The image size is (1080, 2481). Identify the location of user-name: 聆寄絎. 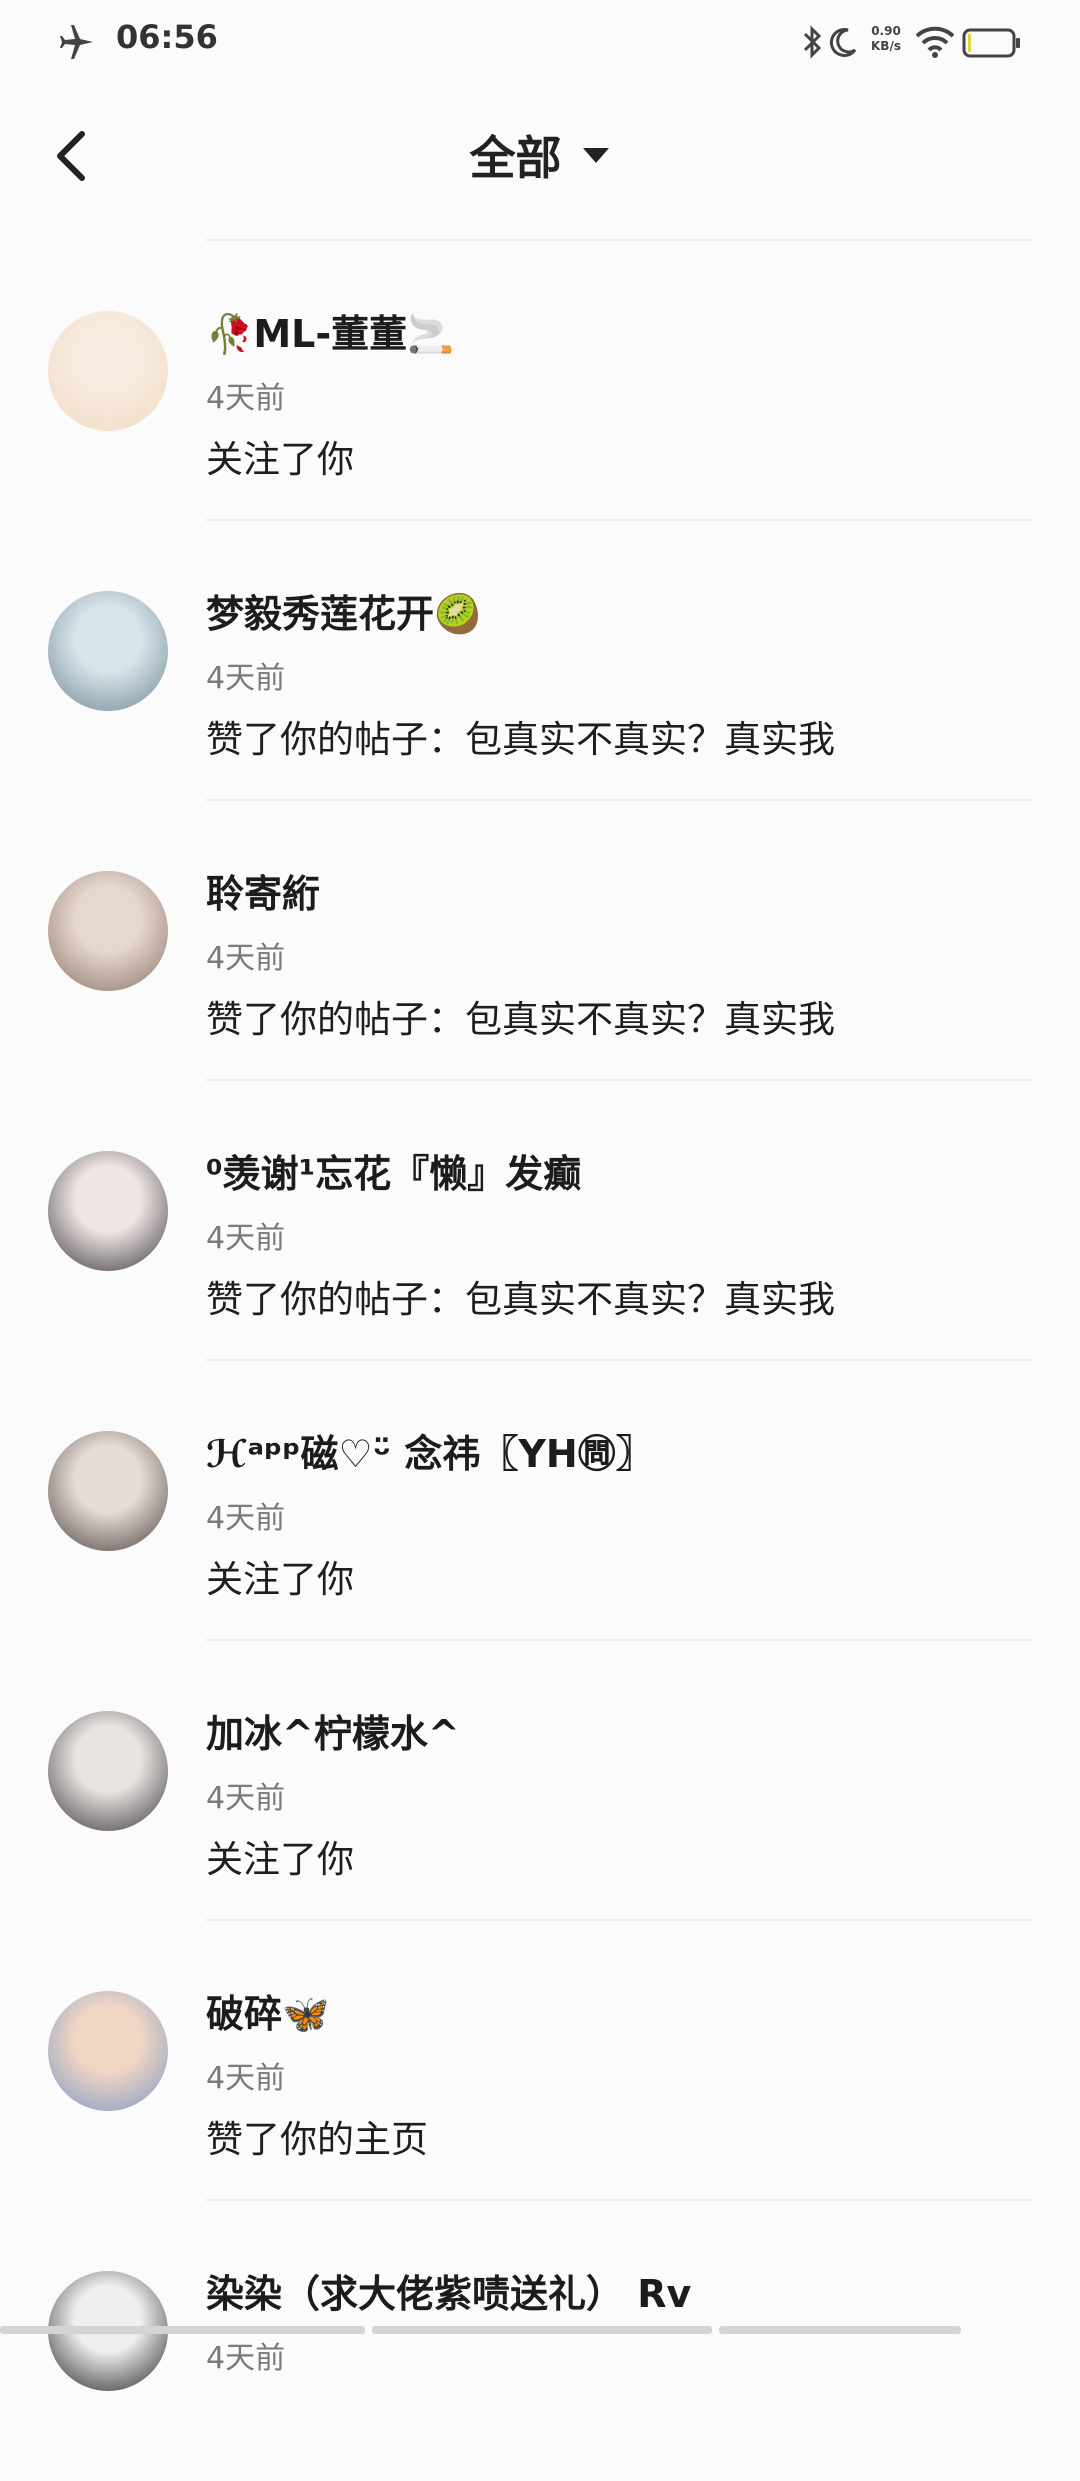
(263, 890).